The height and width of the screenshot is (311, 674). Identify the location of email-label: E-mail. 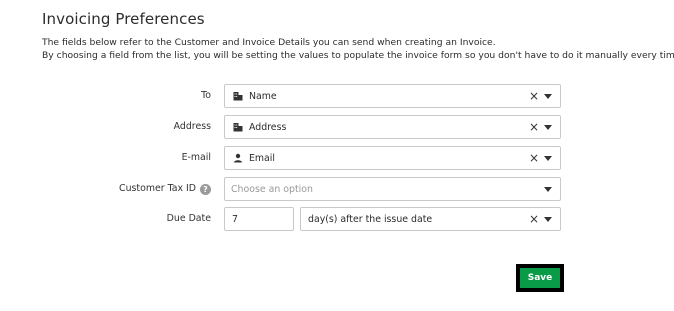
(196, 157).